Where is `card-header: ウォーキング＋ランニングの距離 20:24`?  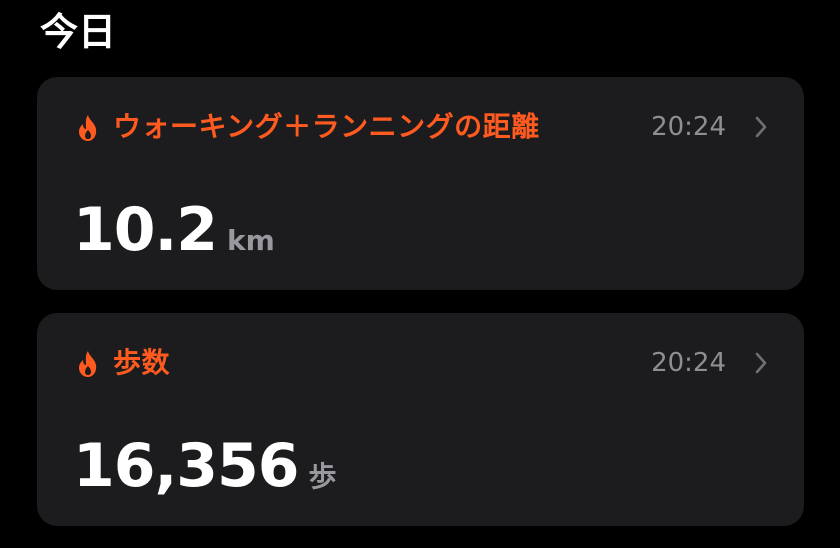 card-header: ウォーキング＋ランニングの距離 20:24 is located at coordinates (427, 127).